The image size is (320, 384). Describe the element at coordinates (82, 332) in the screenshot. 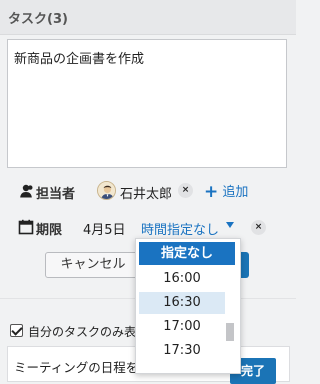

I see `own-tasks-label: 自分のタスクのみ表` at that location.